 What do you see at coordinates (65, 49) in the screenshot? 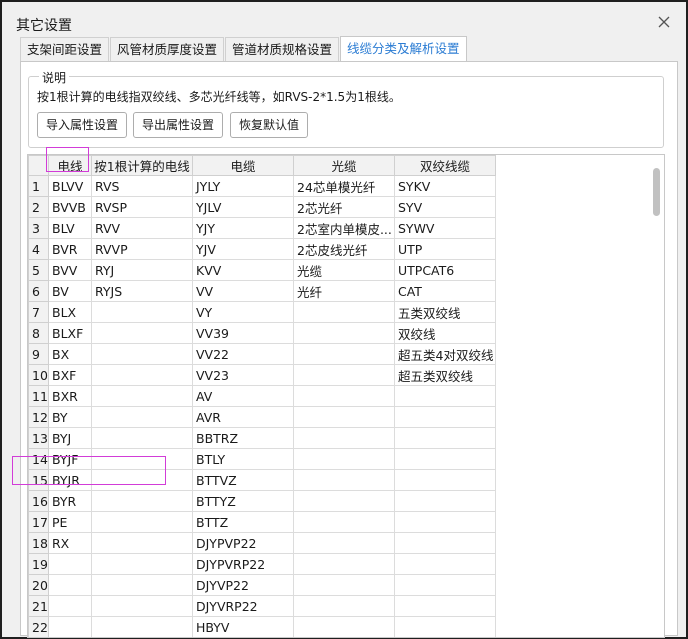
I see `tab-support-spacing: 支架间距设置` at bounding box center [65, 49].